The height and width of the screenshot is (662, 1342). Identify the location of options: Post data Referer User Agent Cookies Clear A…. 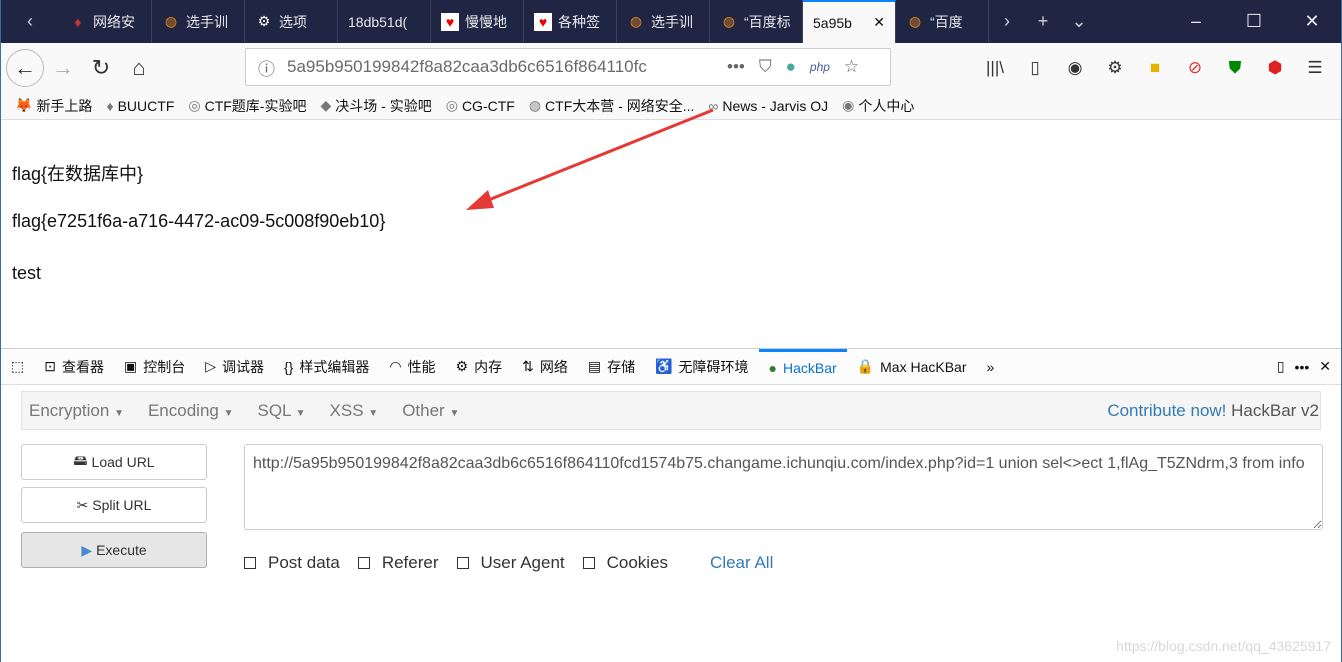
(508, 563).